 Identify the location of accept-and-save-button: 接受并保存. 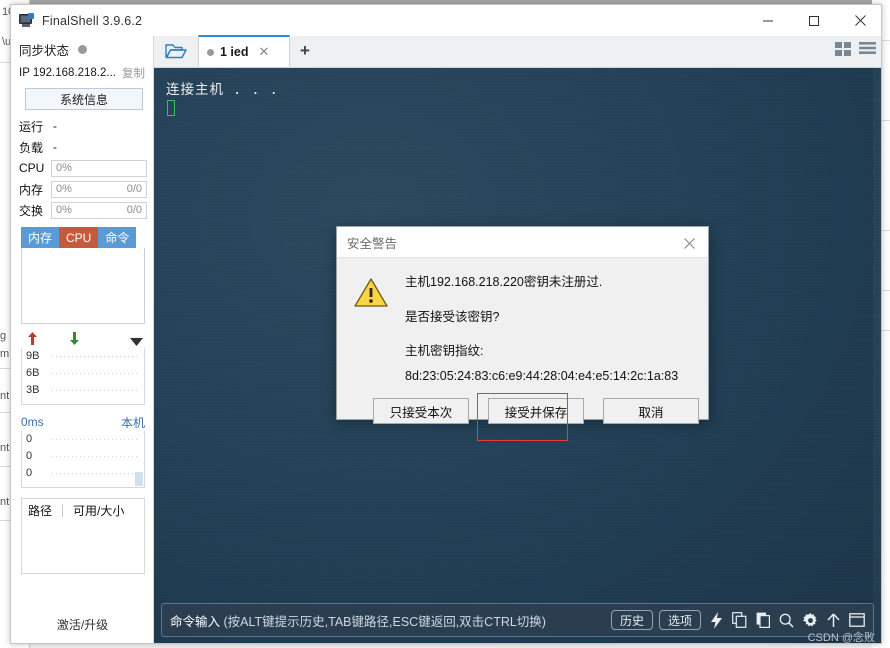
(536, 411).